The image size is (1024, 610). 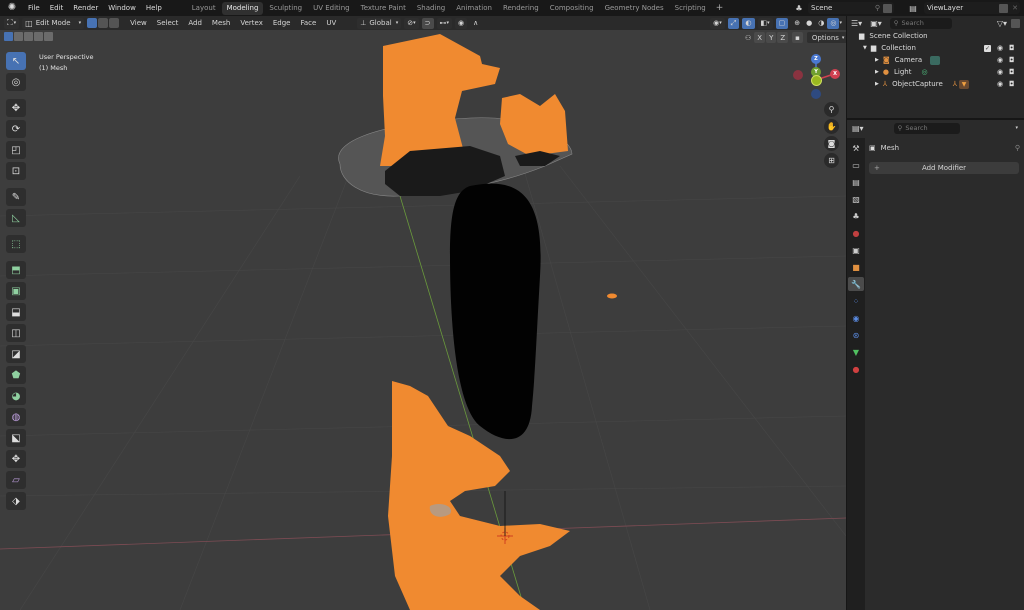 I want to click on tool-annotate: ✎, so click(x=16, y=197).